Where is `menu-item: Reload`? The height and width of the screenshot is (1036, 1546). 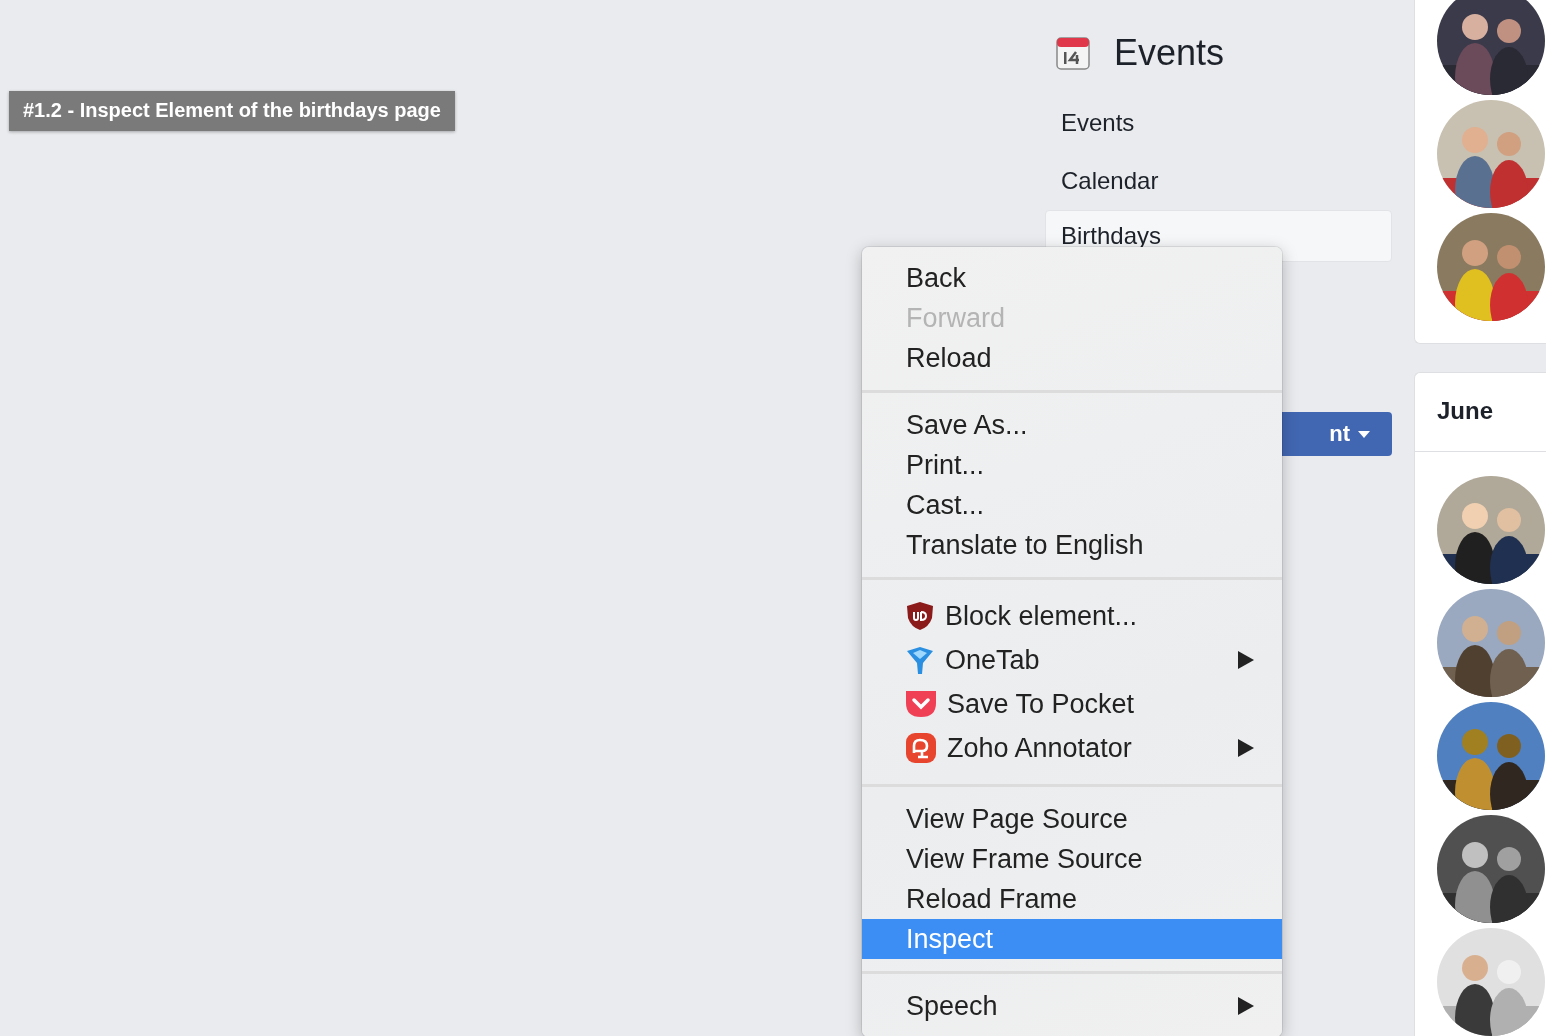
menu-item: Reload is located at coordinates (1072, 358).